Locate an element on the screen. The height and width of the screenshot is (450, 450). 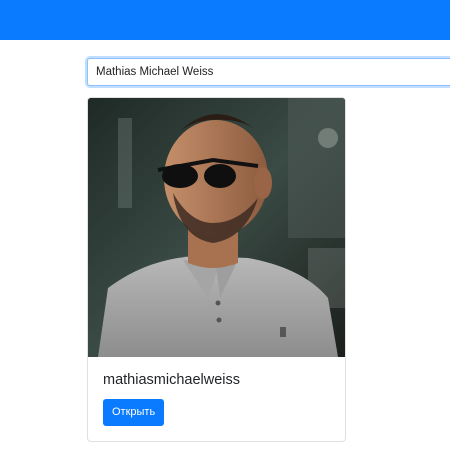
search-input is located at coordinates (268, 72).